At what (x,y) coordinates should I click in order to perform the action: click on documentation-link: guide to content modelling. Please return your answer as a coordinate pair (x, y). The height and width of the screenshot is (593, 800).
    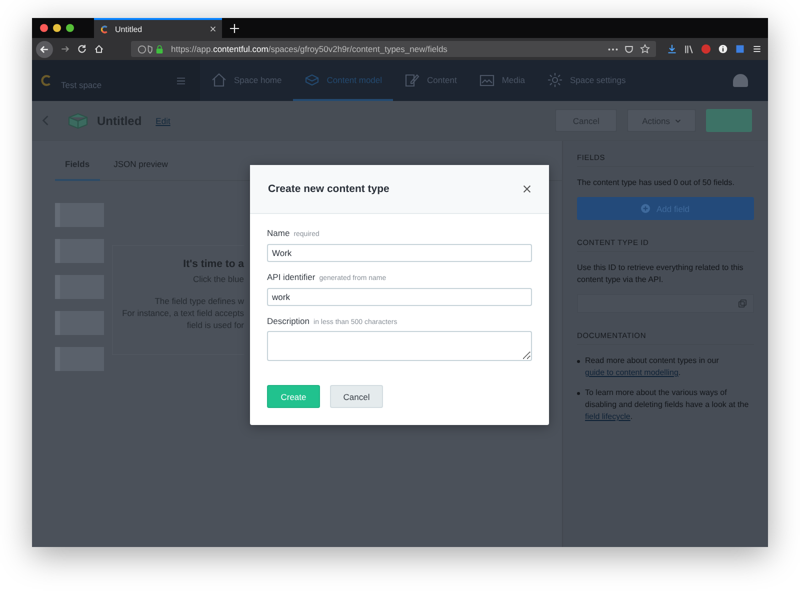
    Looking at the image, I should click on (631, 372).